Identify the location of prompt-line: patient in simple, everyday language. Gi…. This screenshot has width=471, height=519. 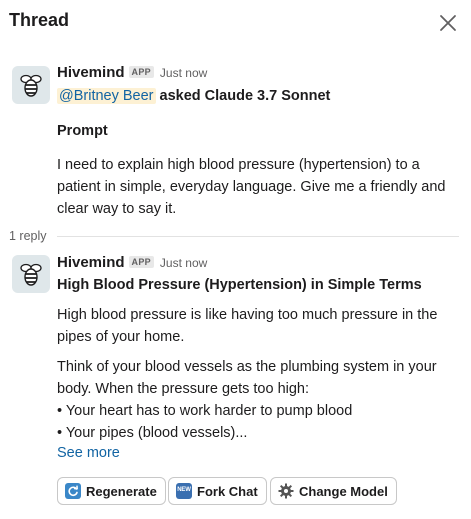
(251, 187).